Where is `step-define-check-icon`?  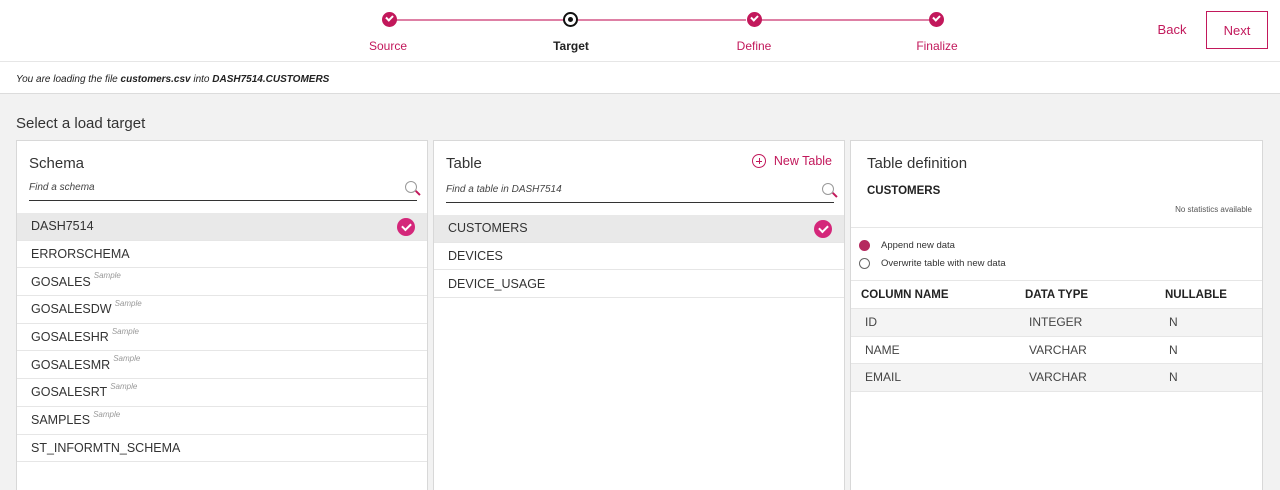
step-define-check-icon is located at coordinates (754, 19).